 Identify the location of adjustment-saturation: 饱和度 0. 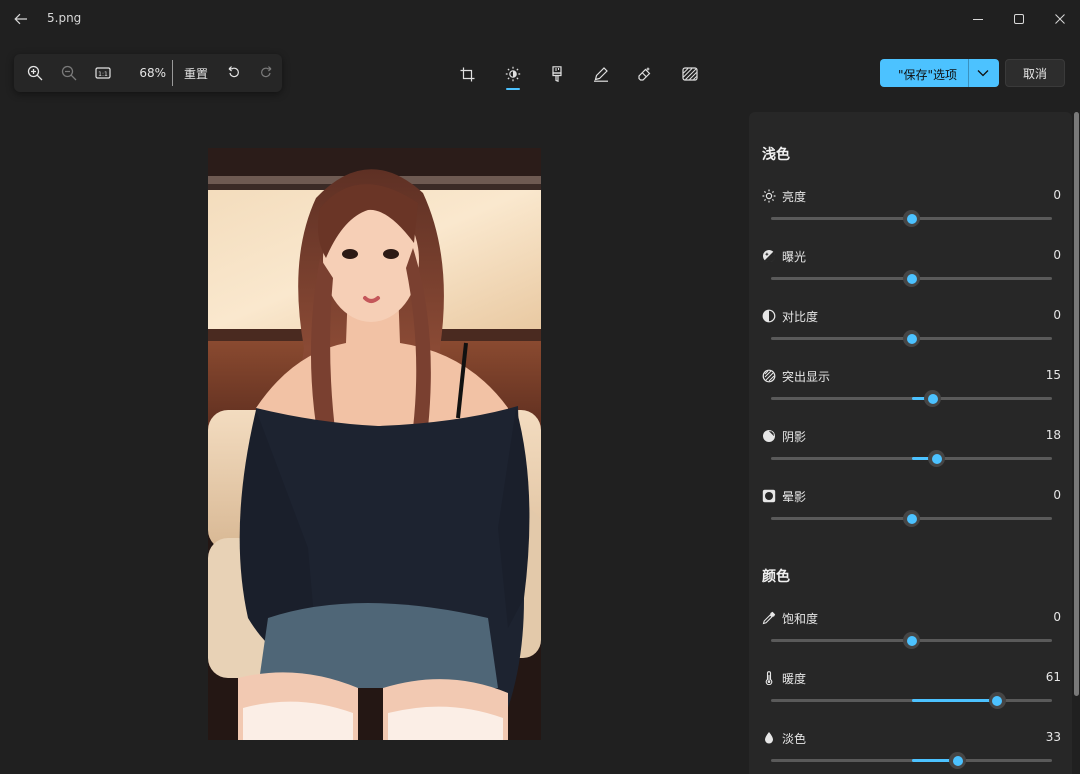
(910, 635).